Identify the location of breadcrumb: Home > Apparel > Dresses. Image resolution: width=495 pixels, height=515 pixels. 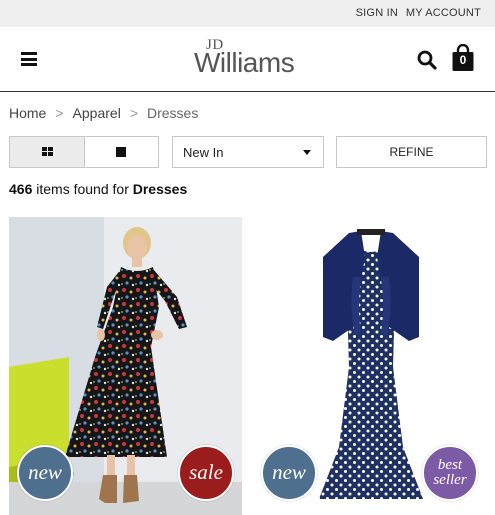
(103, 113).